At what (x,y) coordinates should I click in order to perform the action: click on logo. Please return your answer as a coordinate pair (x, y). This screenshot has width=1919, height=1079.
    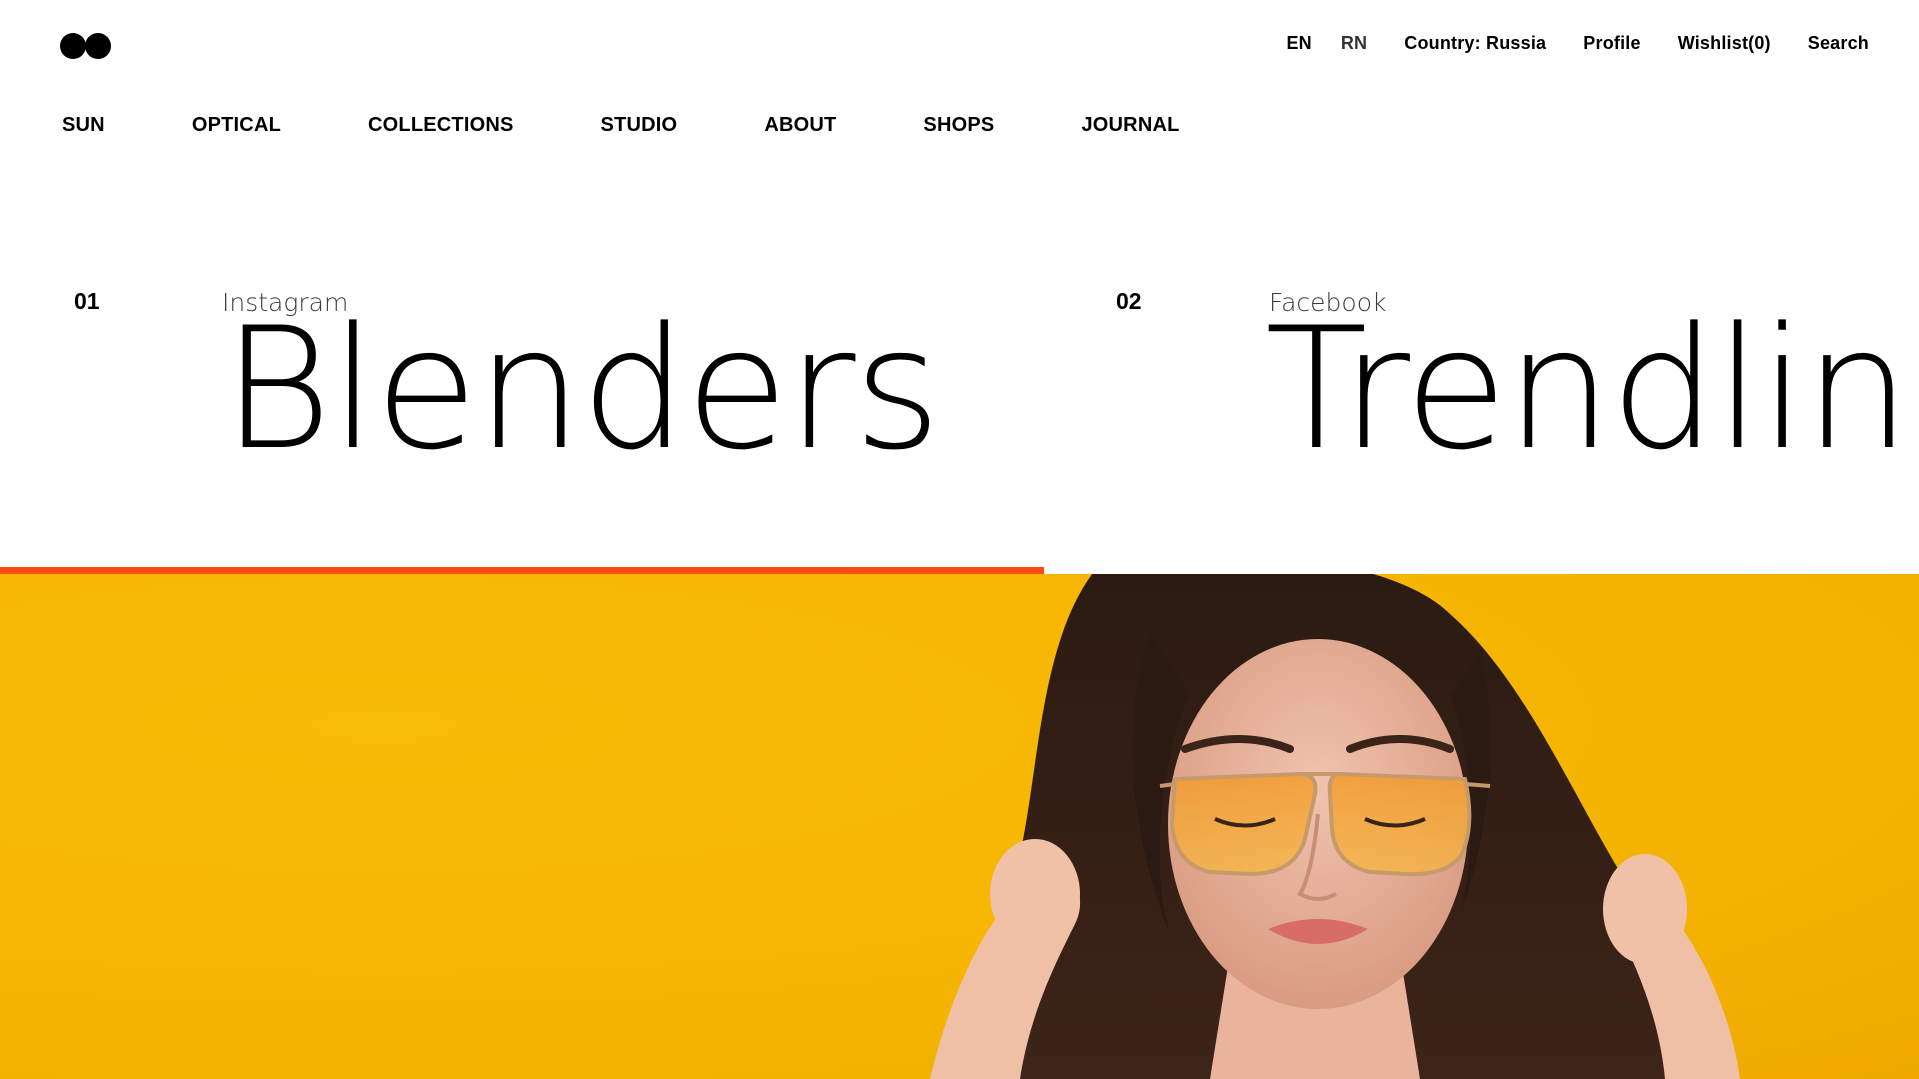
    Looking at the image, I should click on (86, 46).